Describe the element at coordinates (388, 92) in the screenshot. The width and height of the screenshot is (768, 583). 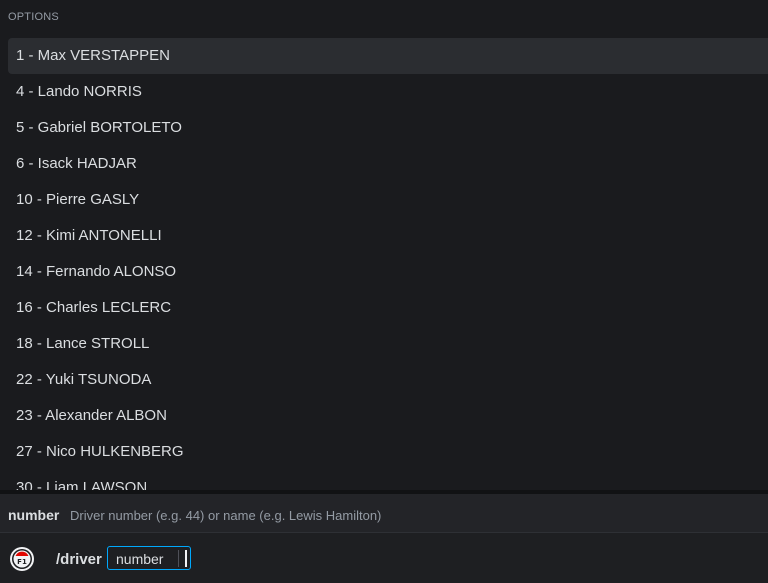
I see `option-item: 4 - Lando NORRIS` at that location.